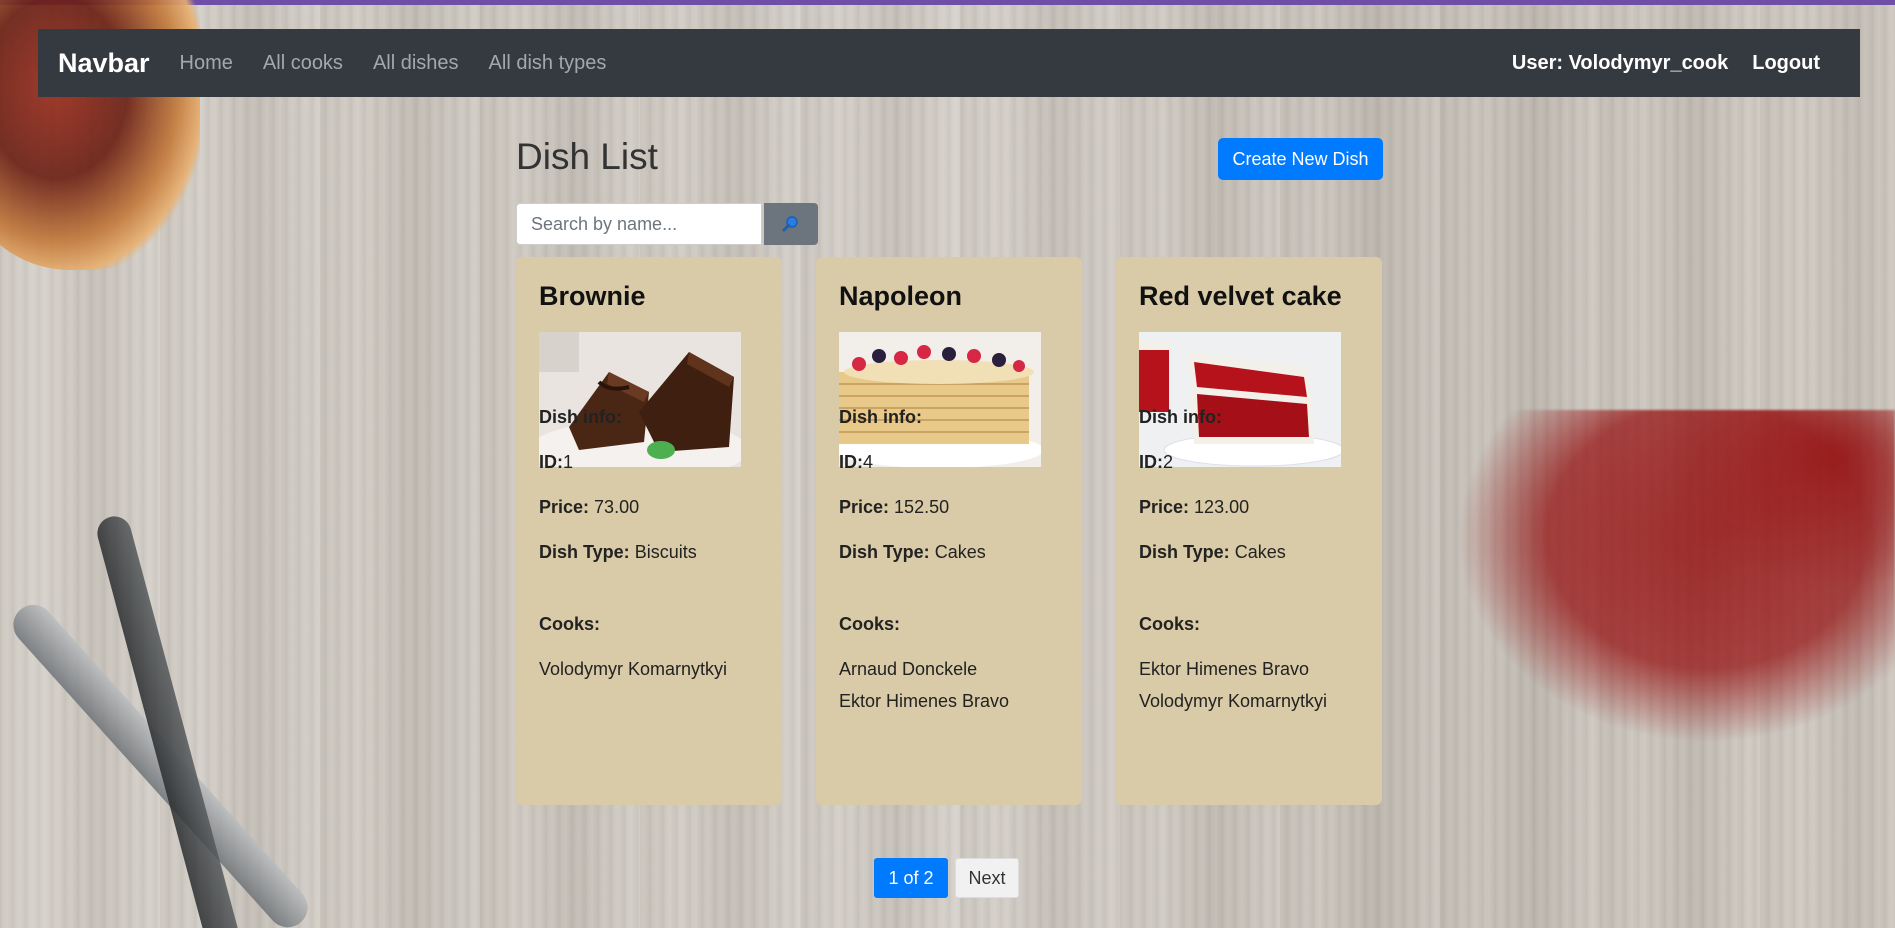 Image resolution: width=1895 pixels, height=928 pixels. What do you see at coordinates (1620, 63) in the screenshot?
I see `current-user-label: User: Volodymyr_cook` at bounding box center [1620, 63].